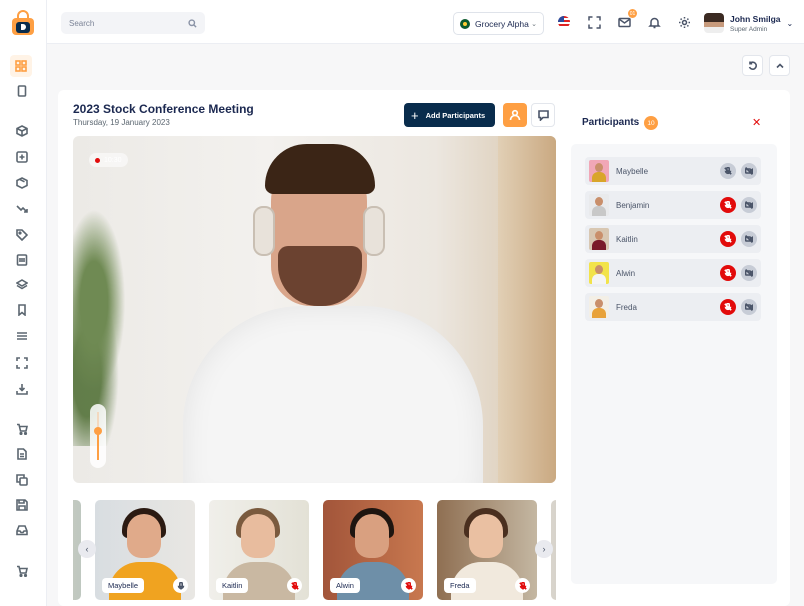 The width and height of the screenshot is (804, 606). I want to click on speaker-body, so click(333, 394).